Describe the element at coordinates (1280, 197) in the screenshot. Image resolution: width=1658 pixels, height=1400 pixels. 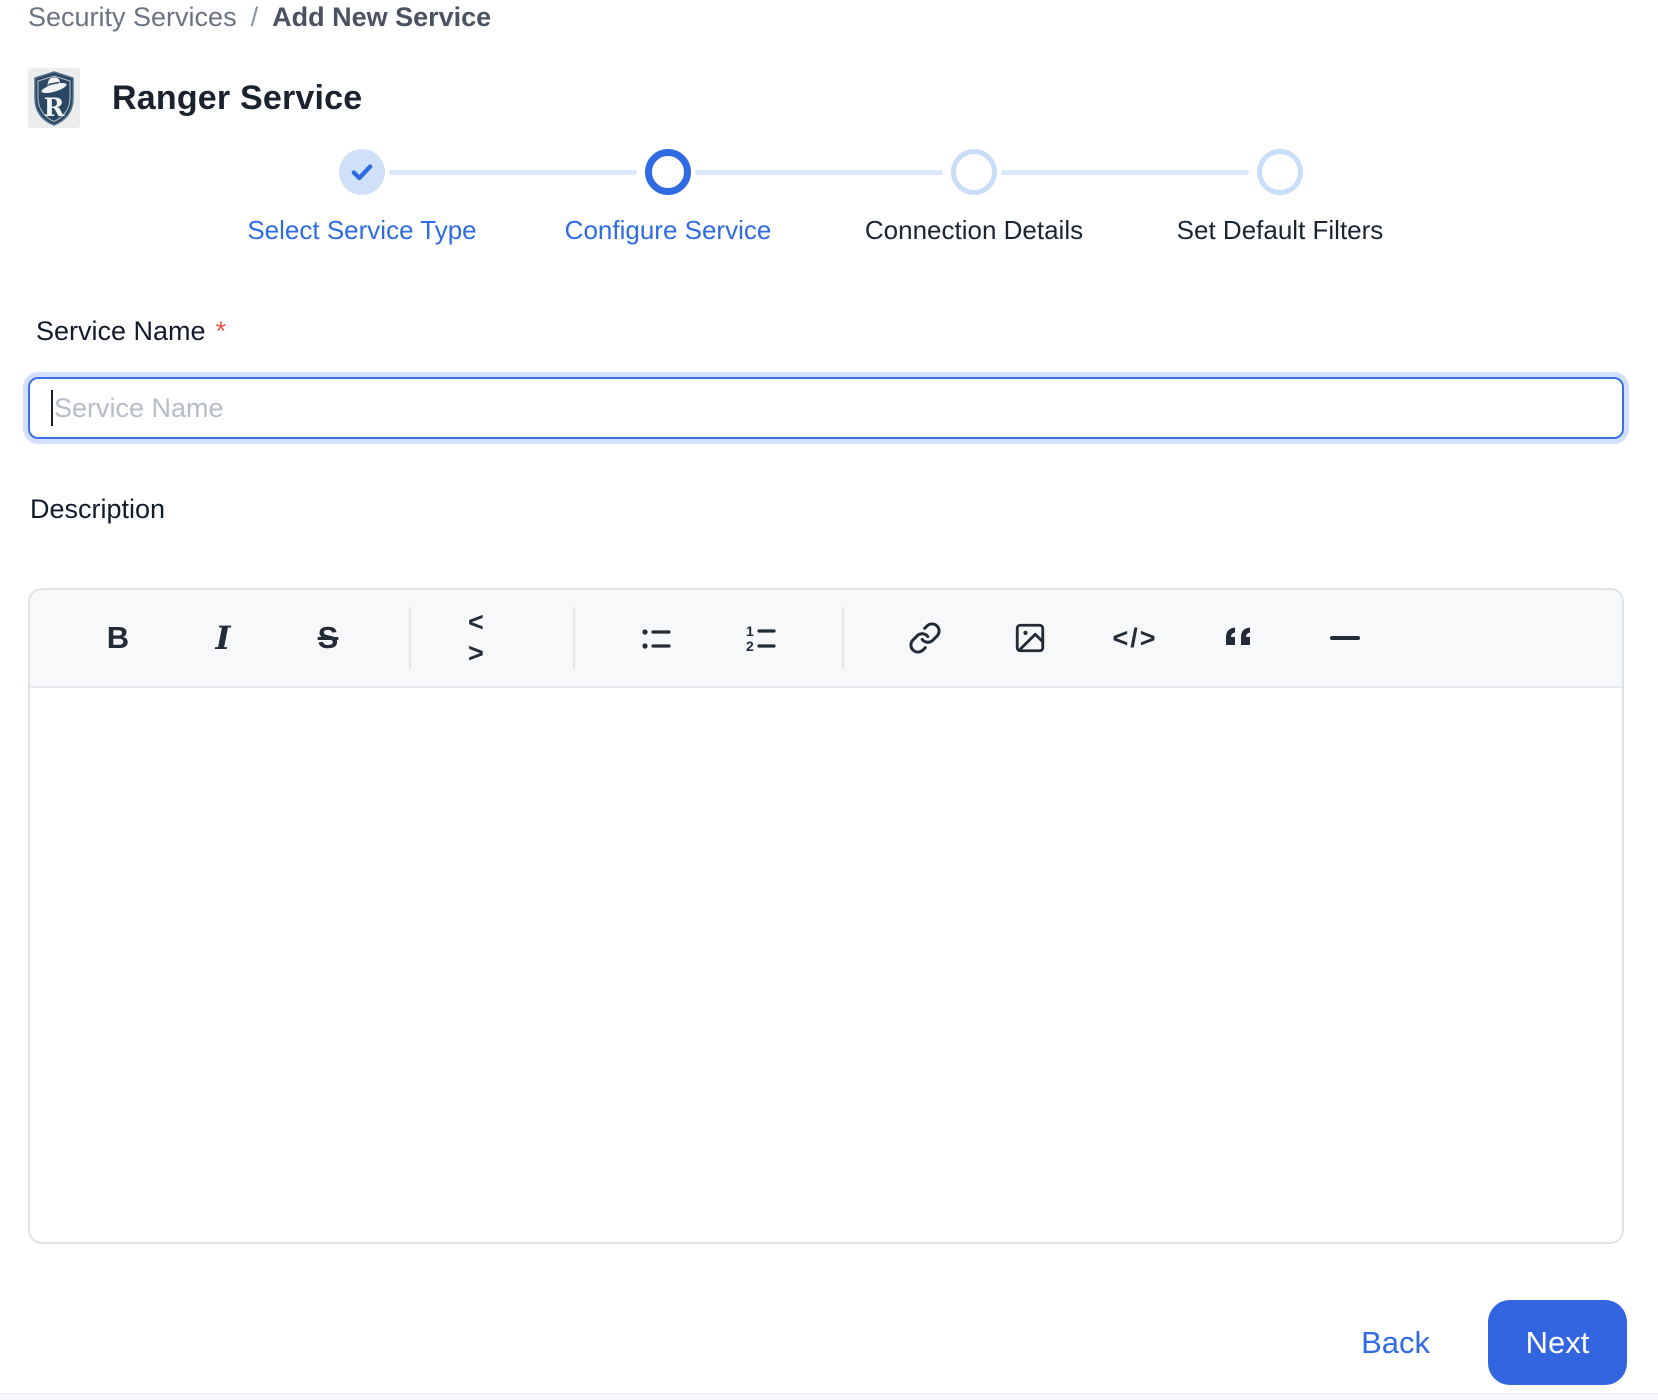
I see `step-set-default-filters: Set Default Filters` at that location.